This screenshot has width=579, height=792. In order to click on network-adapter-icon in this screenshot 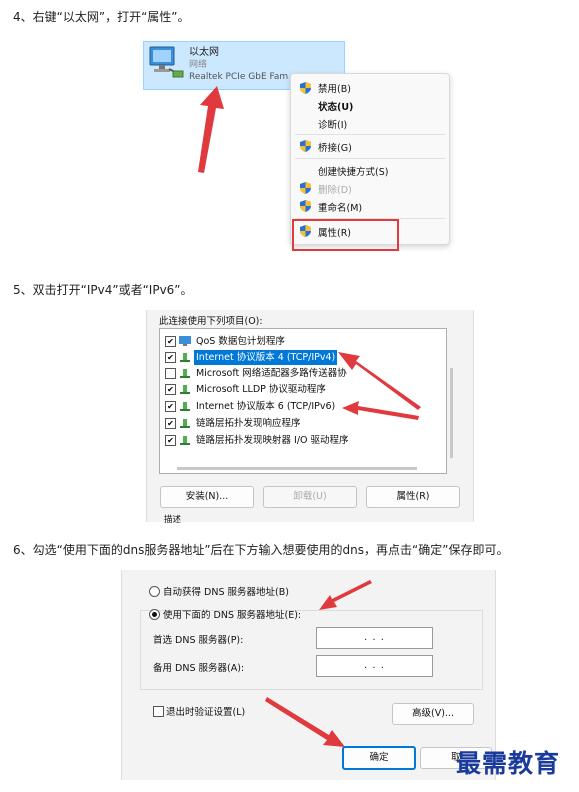, I will do `click(166, 62)`.